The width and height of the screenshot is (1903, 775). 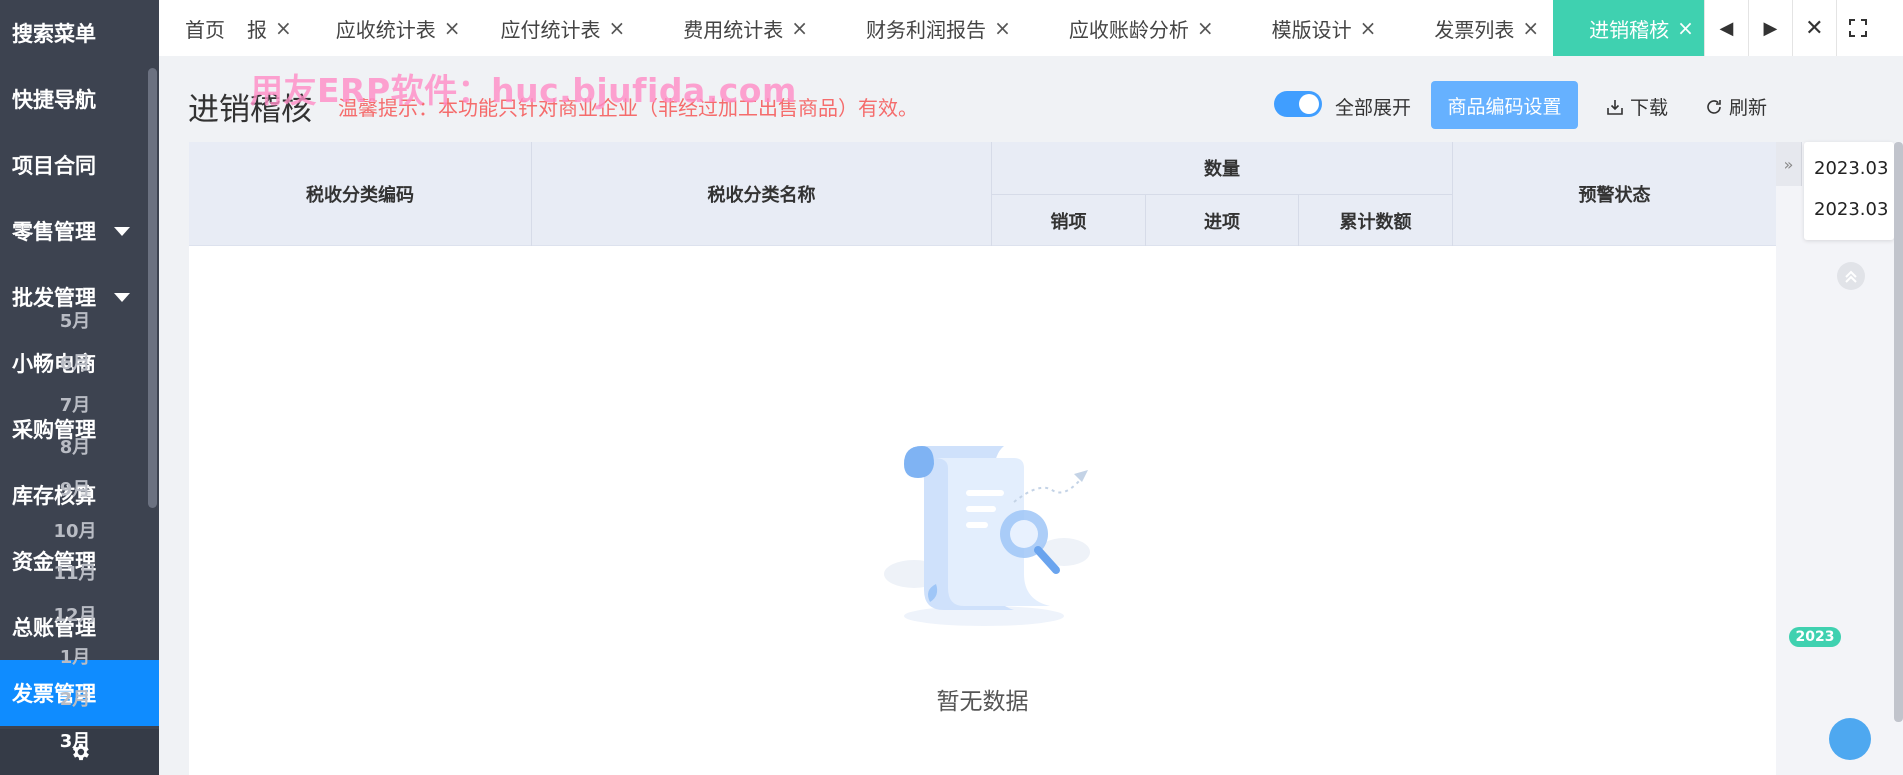 I want to click on date-rail: » 2023.03 2023.03, so click(x=1839, y=458).